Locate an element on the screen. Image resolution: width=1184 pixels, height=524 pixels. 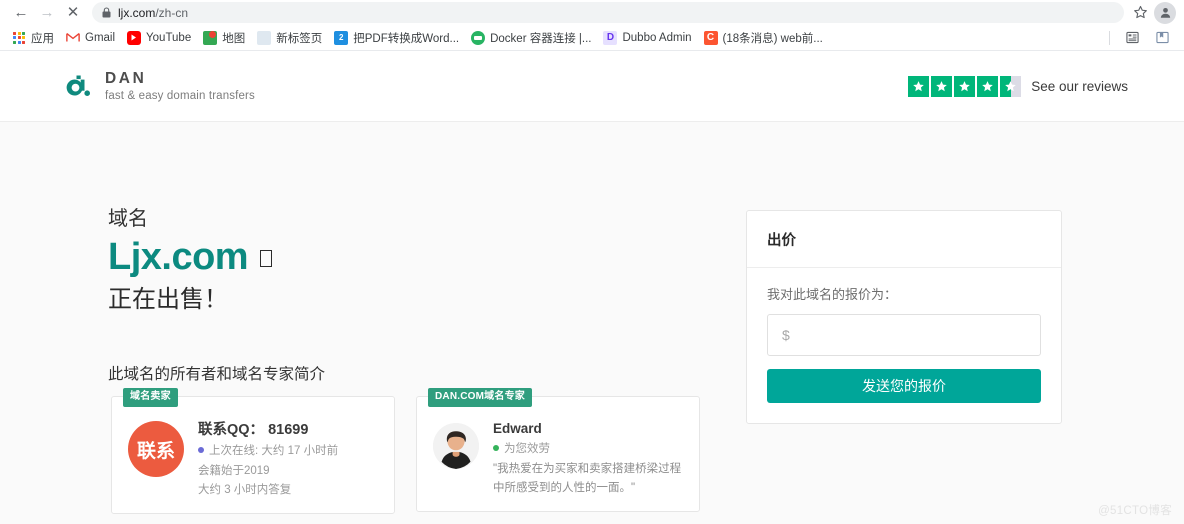
available-status-dot-icon is located at coordinates (496, 448).